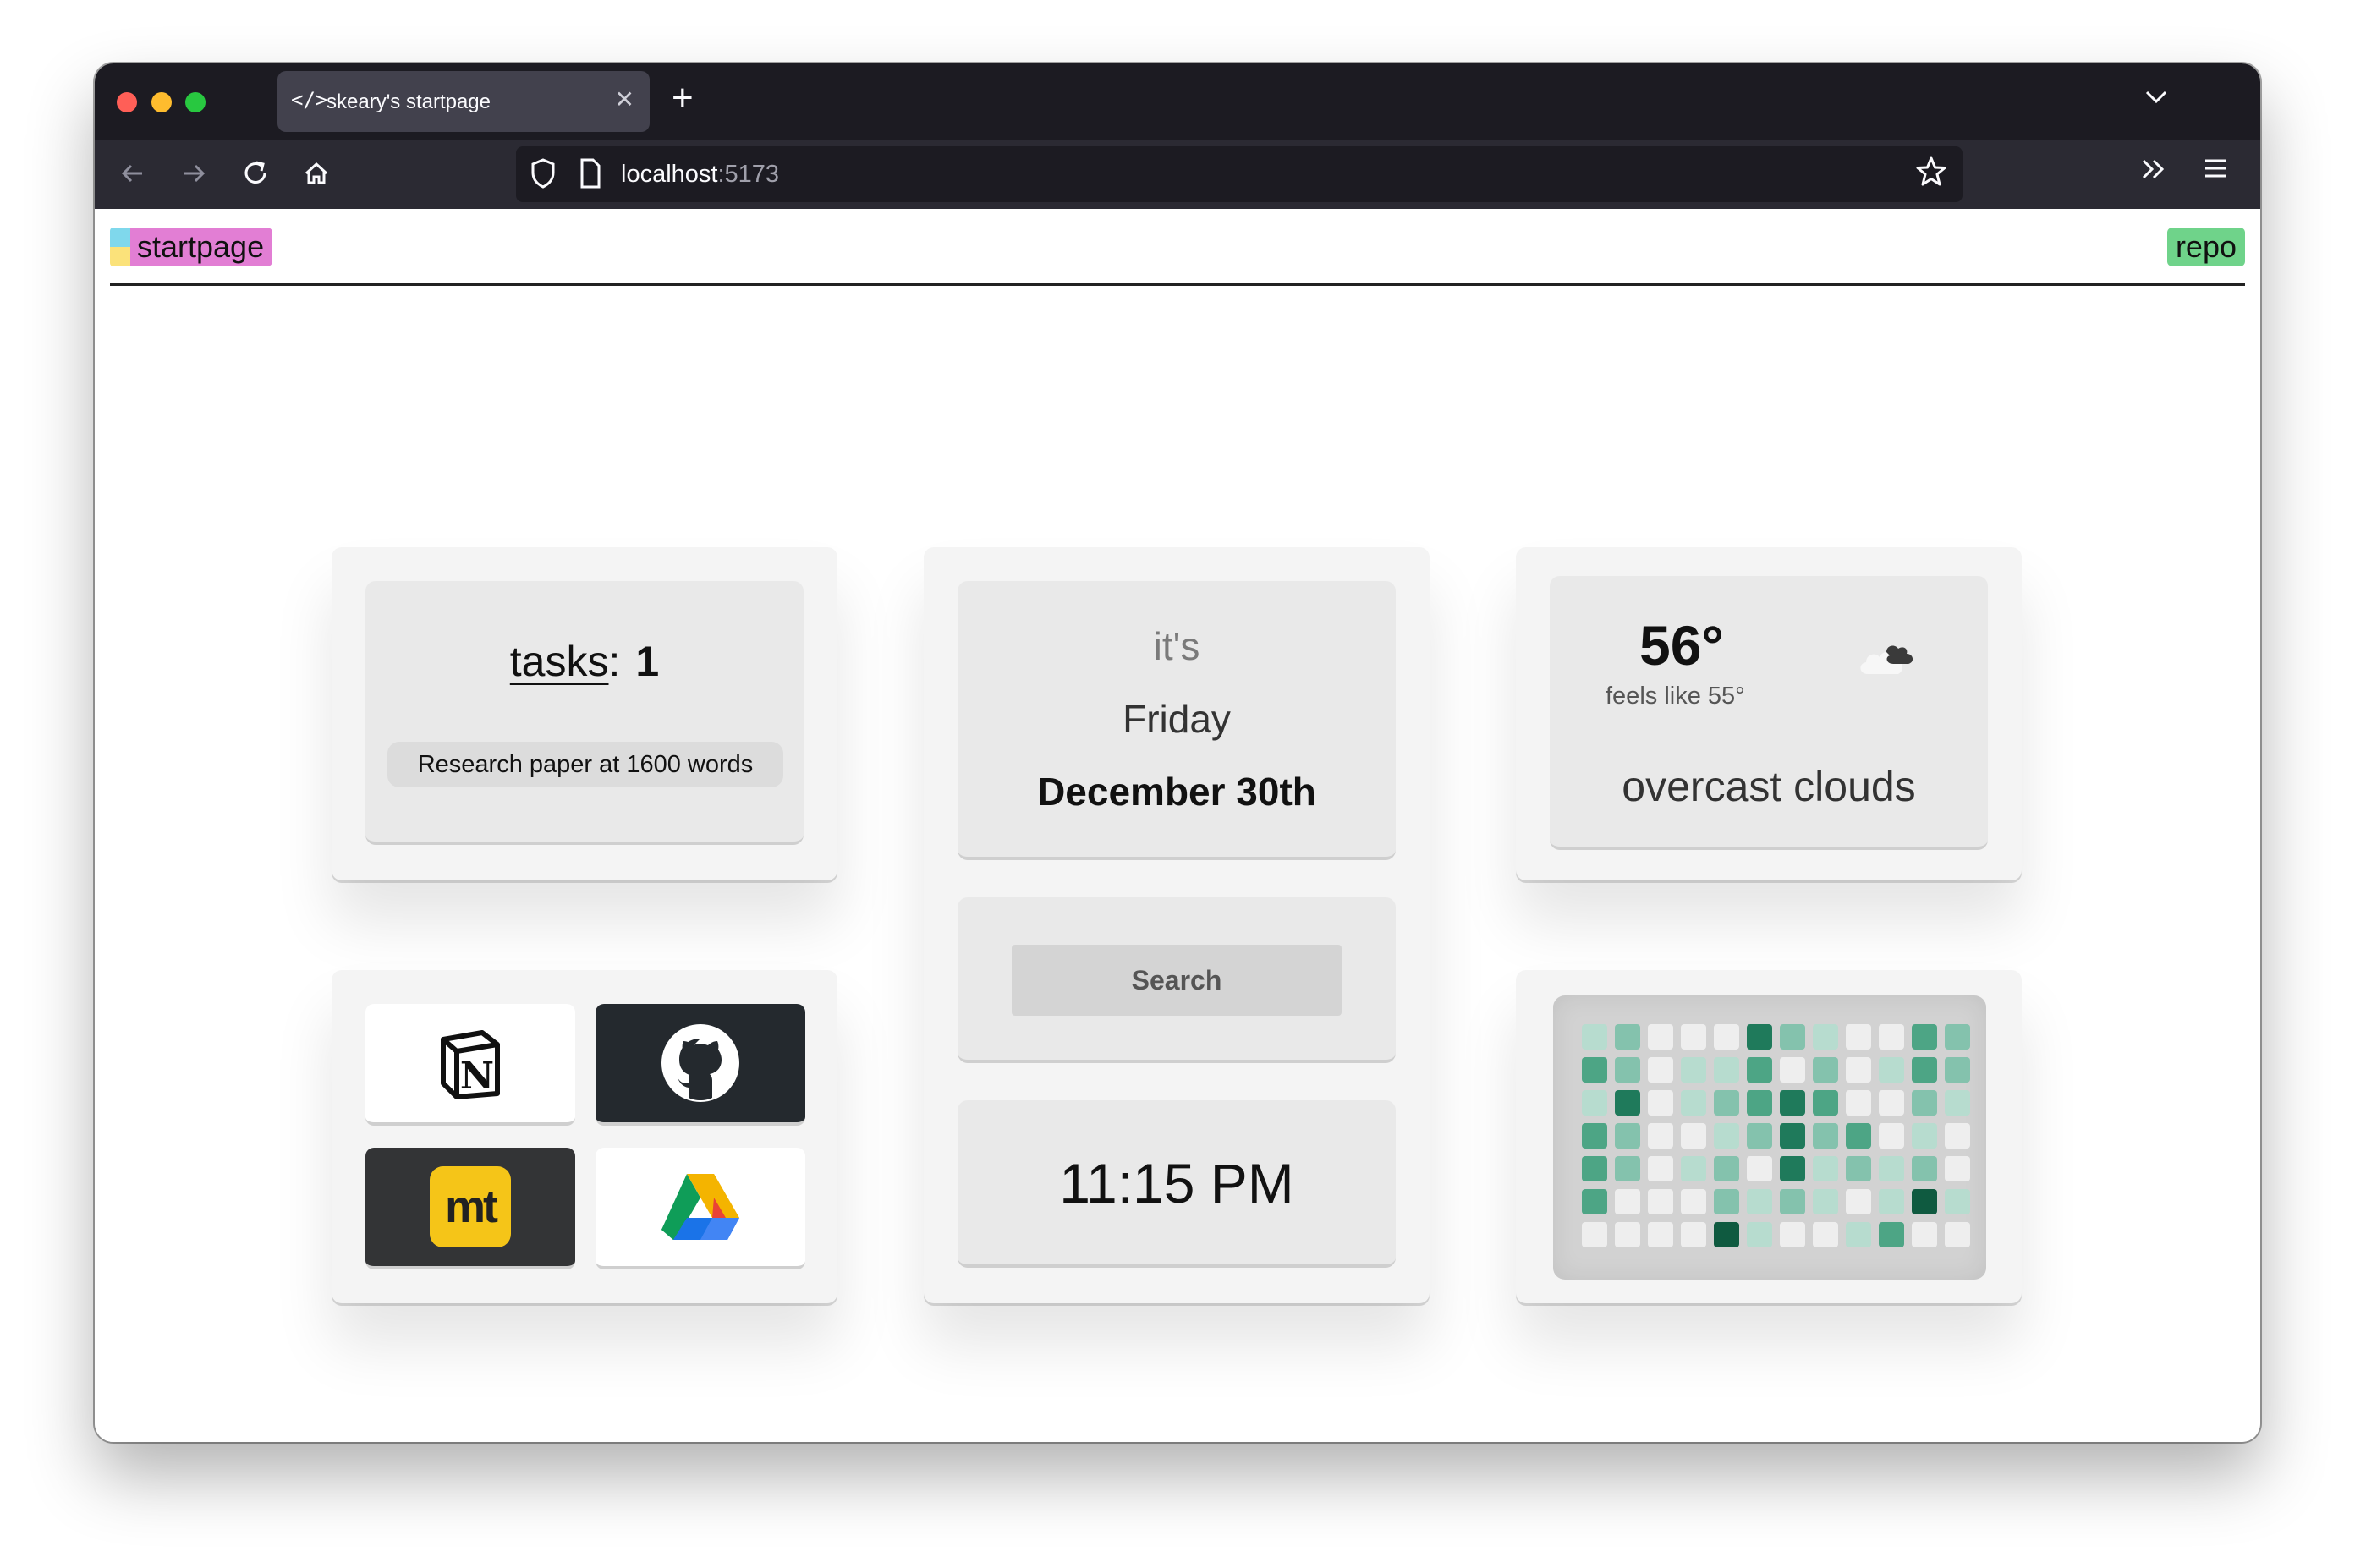 The height and width of the screenshot is (1568, 2355). Describe the element at coordinates (614, 661) in the screenshot. I see `tasks-colon: :` at that location.